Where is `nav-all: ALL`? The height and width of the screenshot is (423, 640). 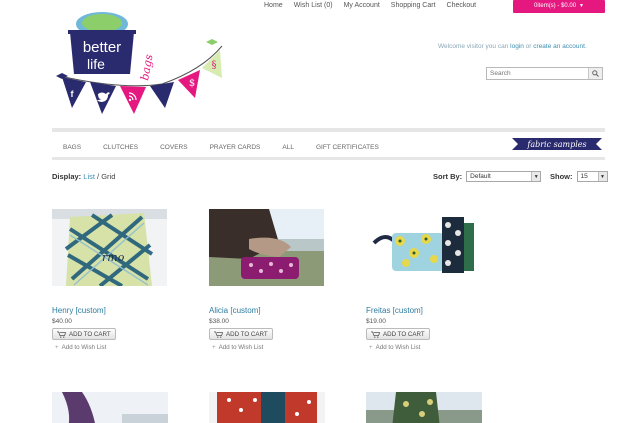
nav-all: ALL is located at coordinates (288, 147).